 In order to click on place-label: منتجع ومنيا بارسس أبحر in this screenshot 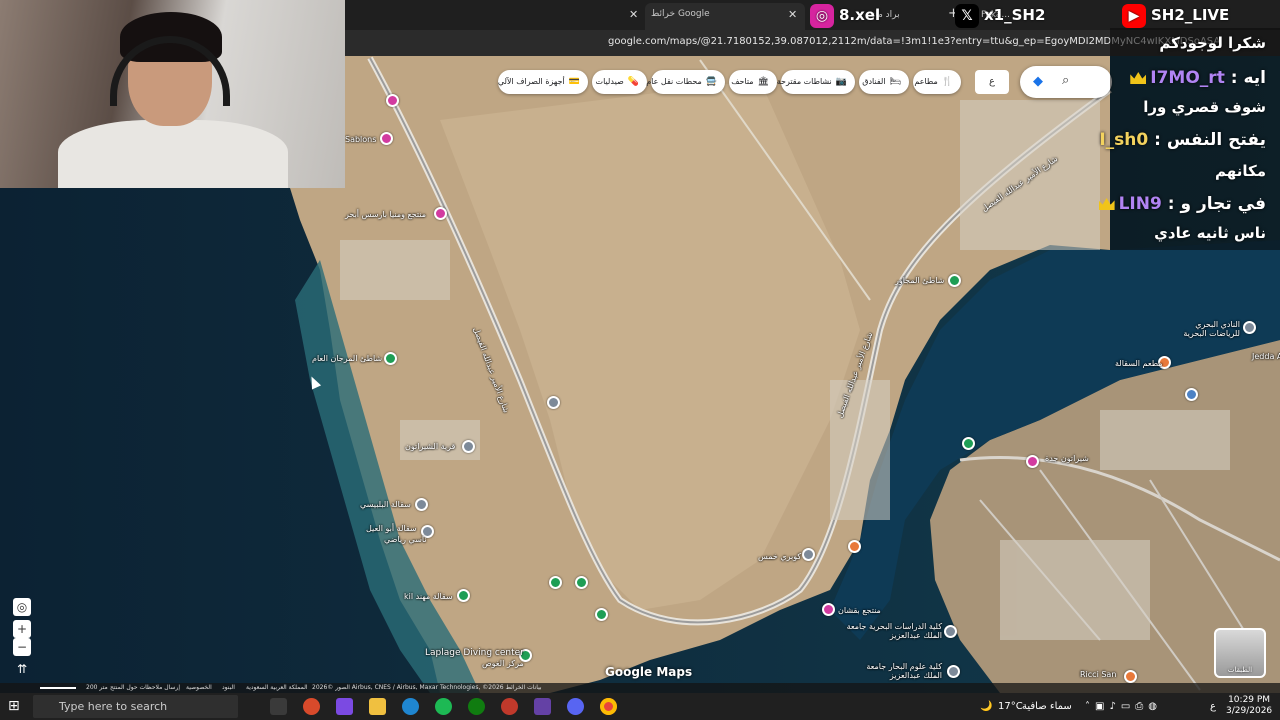, I will do `click(385, 214)`.